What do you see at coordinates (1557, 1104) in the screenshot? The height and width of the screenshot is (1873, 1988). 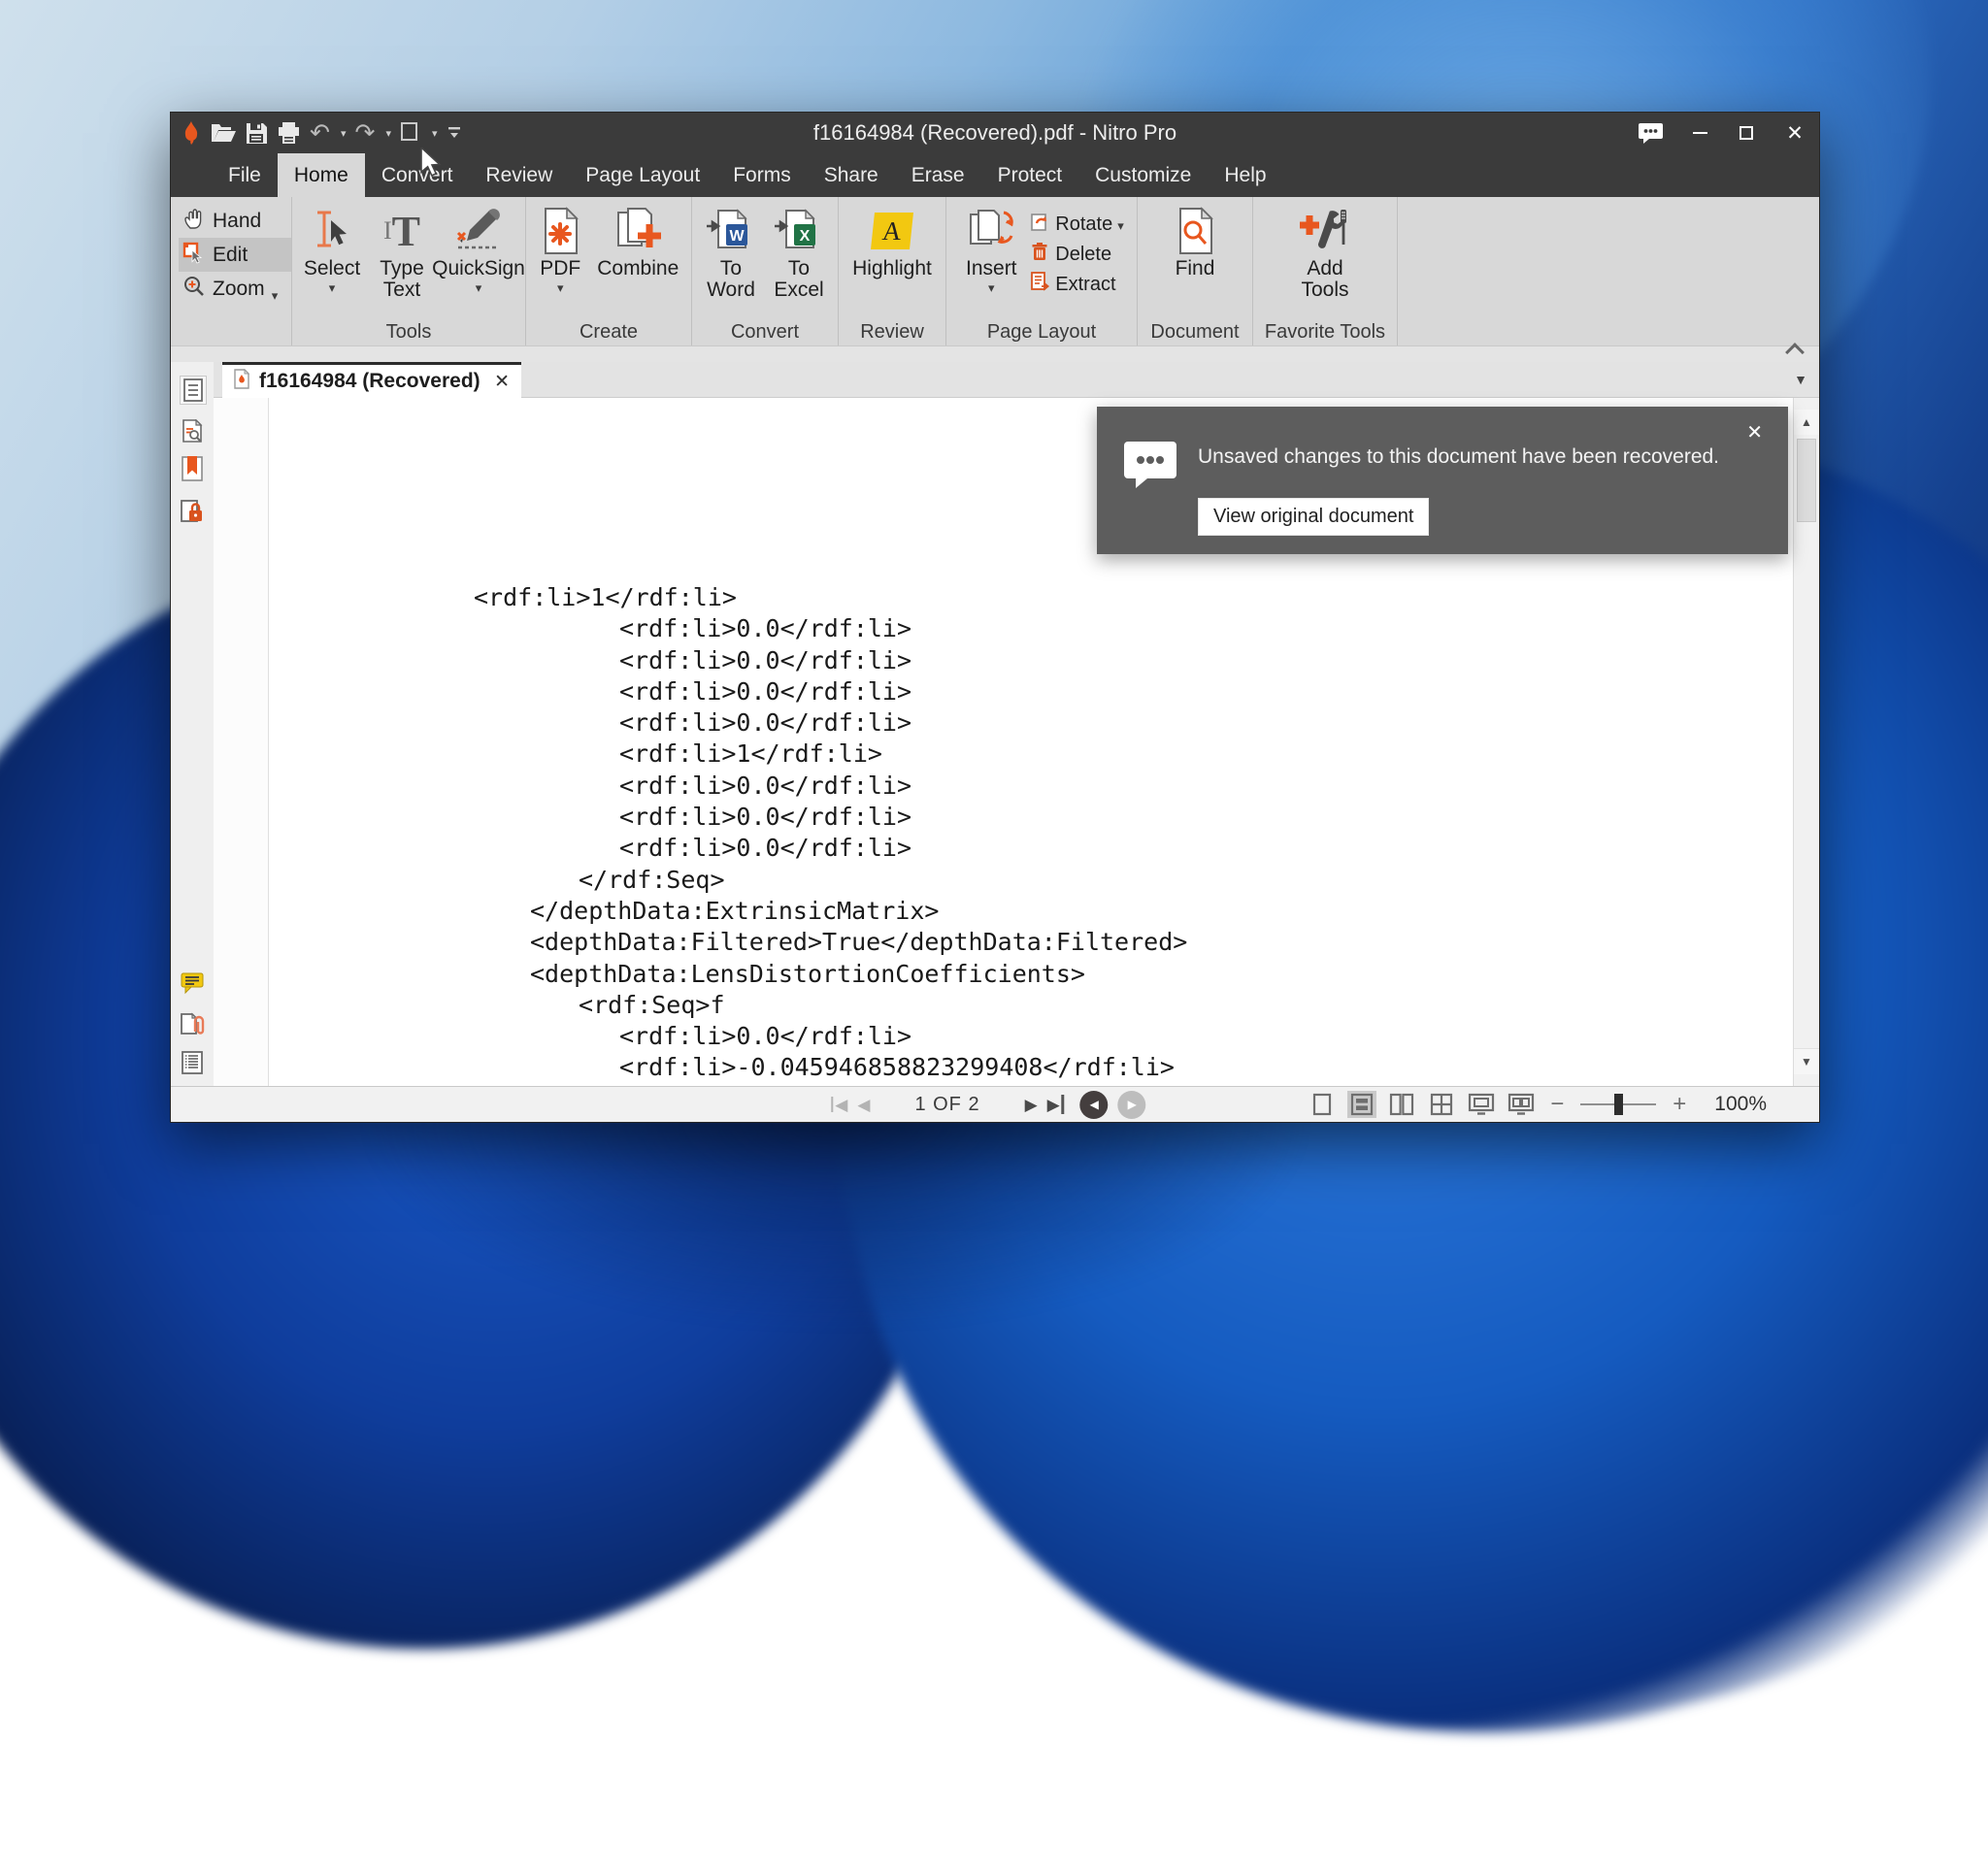 I see `zoom-out-button: −` at bounding box center [1557, 1104].